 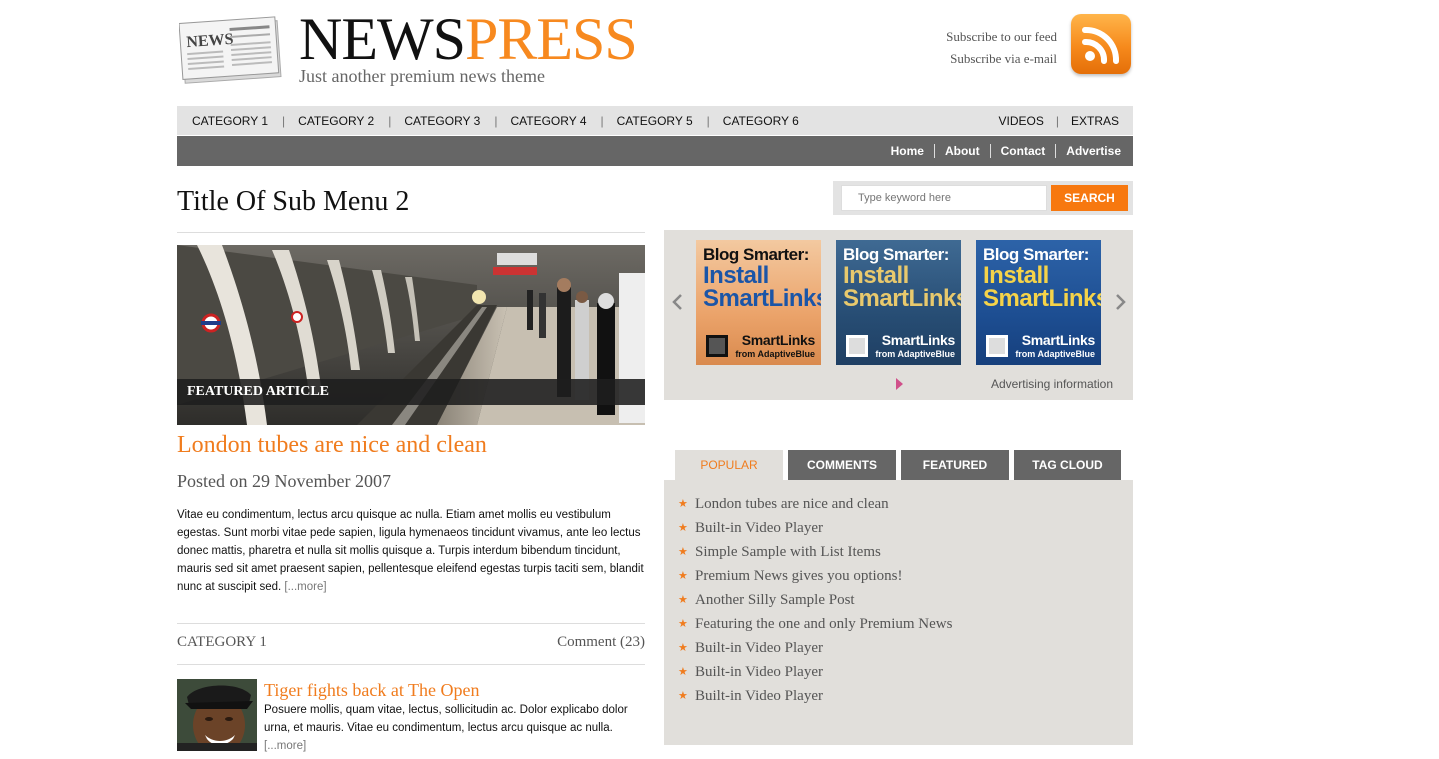 What do you see at coordinates (1121, 305) in the screenshot?
I see `chevron-right-icon` at bounding box center [1121, 305].